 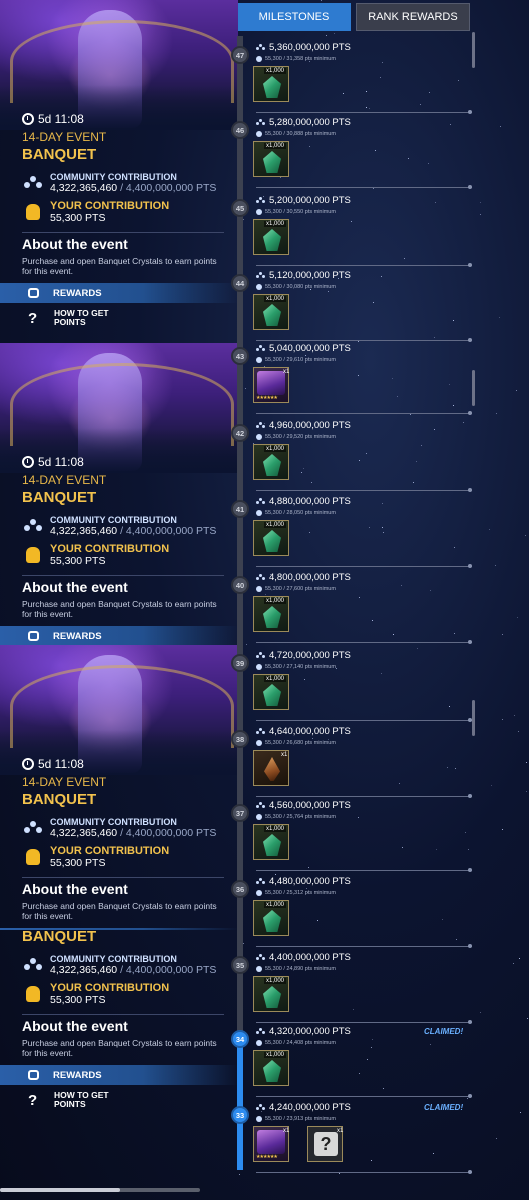 What do you see at coordinates (240, 889) in the screenshot?
I see `milestone-number: 36` at bounding box center [240, 889].